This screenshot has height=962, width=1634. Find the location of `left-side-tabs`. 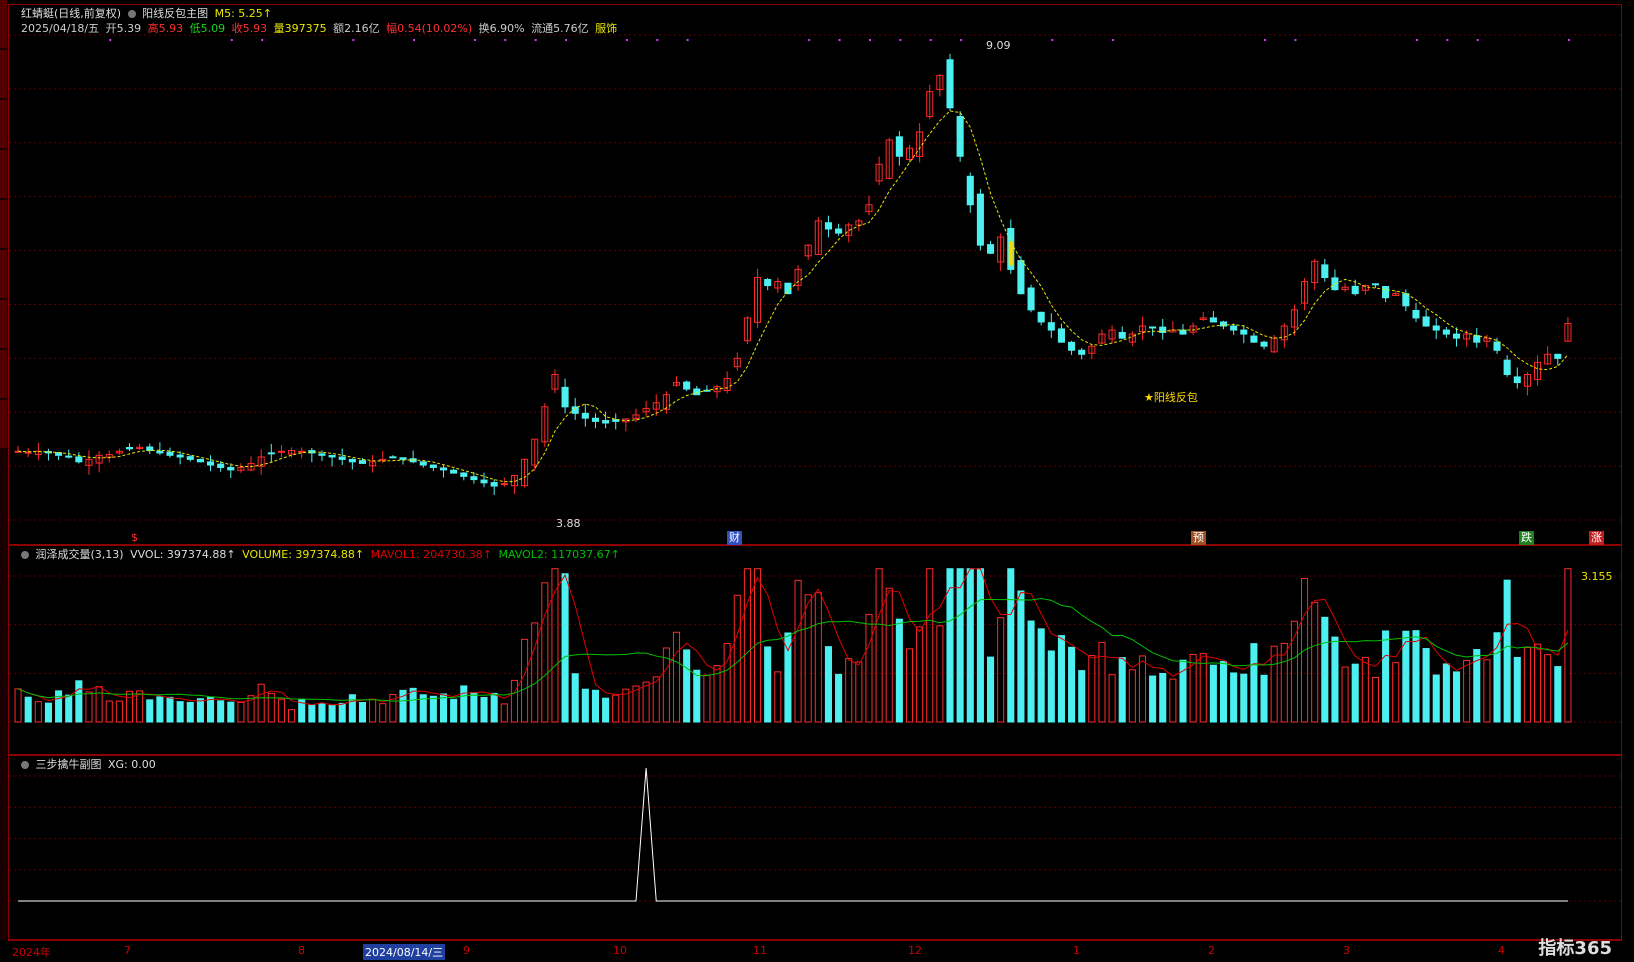

left-side-tabs is located at coordinates (3, 470).